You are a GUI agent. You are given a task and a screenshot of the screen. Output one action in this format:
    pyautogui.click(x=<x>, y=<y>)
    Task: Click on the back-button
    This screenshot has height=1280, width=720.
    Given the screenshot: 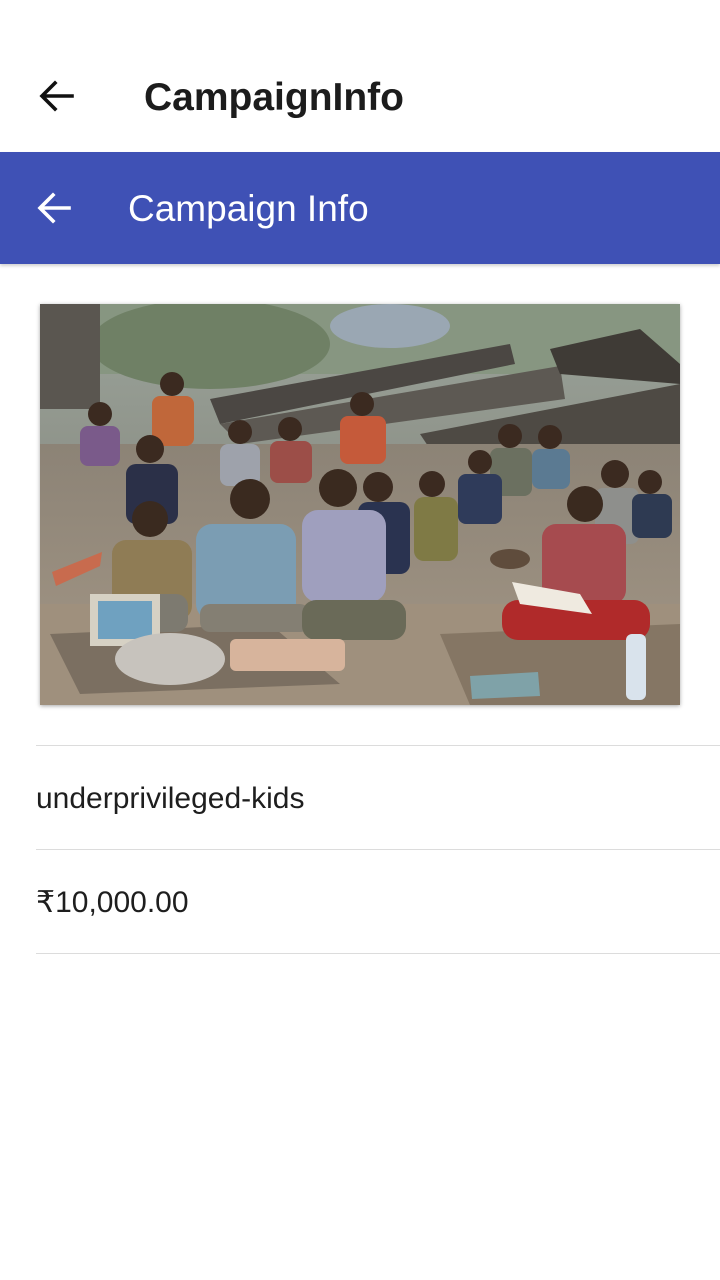 What is the action you would take?
    pyautogui.click(x=56, y=96)
    